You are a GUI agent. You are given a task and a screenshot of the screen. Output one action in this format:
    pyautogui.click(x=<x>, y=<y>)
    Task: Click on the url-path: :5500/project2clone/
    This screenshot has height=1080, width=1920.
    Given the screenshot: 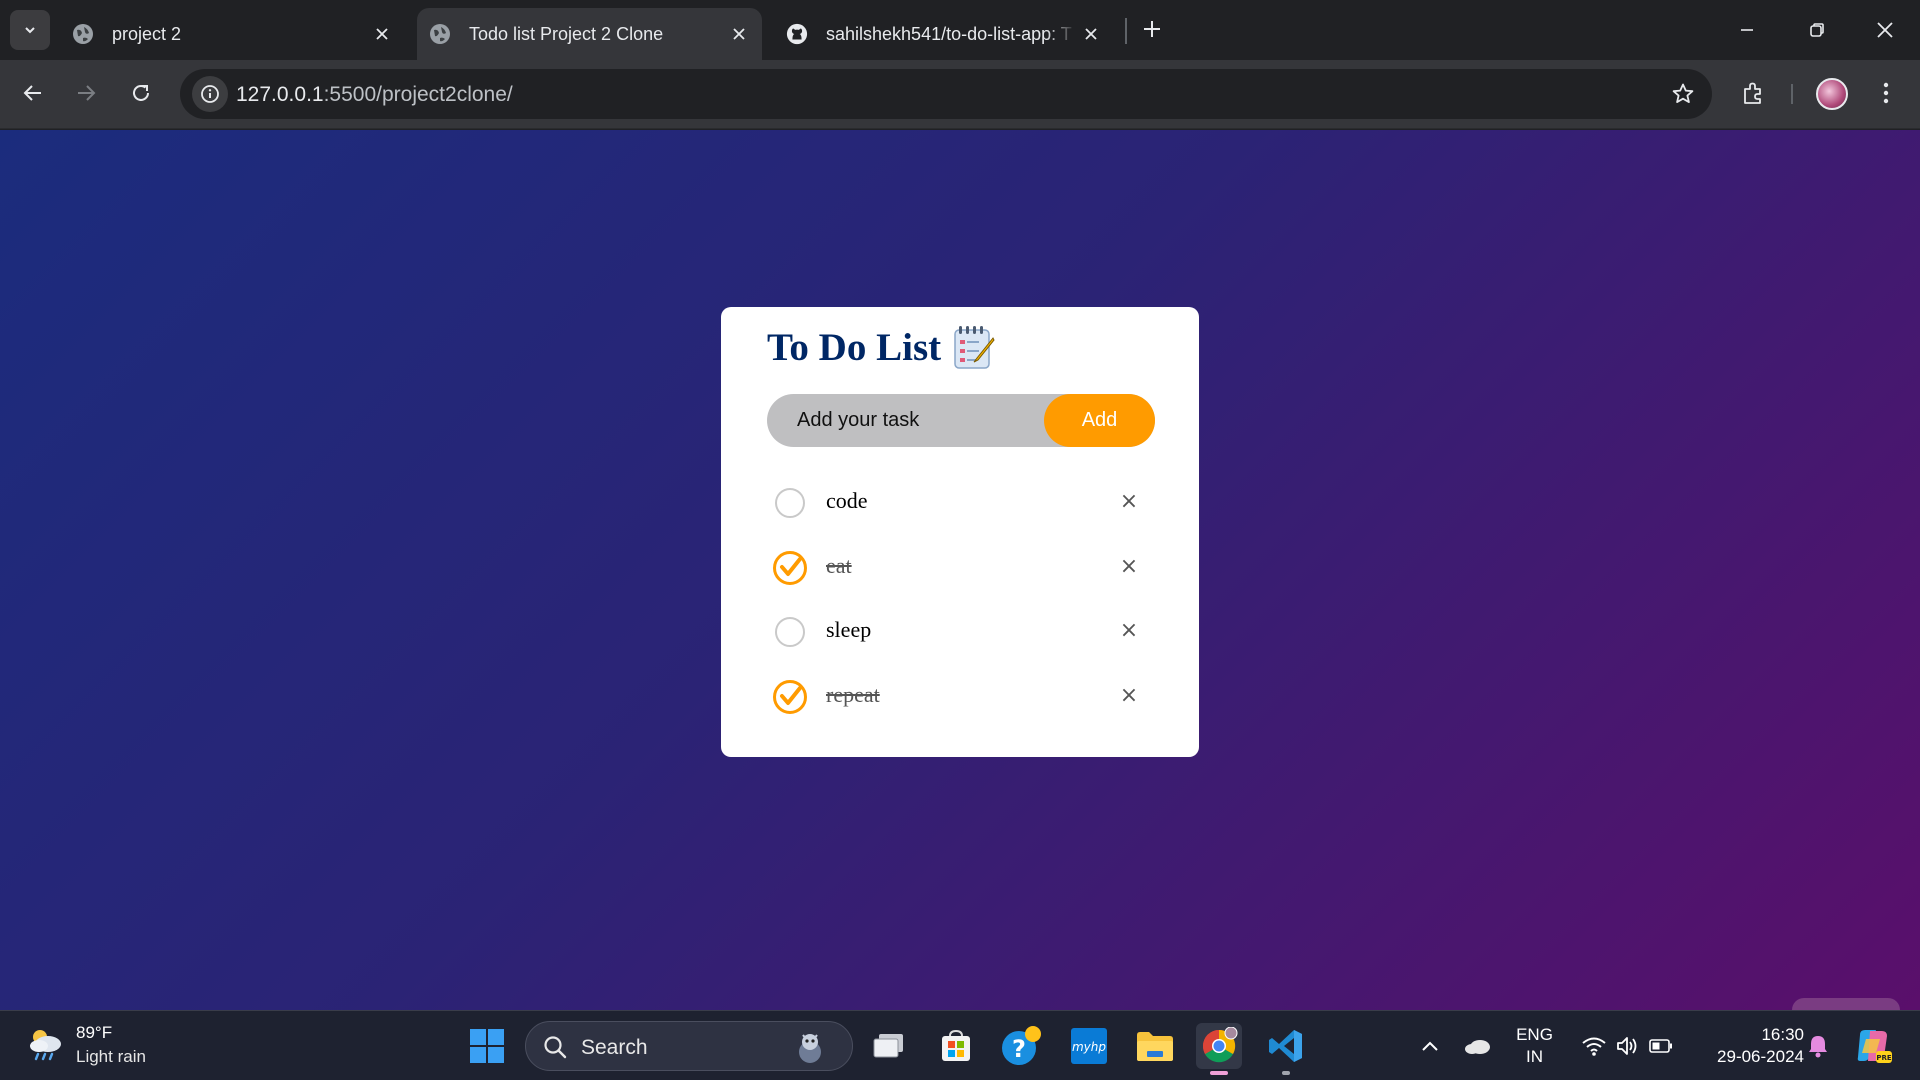 What is the action you would take?
    pyautogui.click(x=418, y=94)
    